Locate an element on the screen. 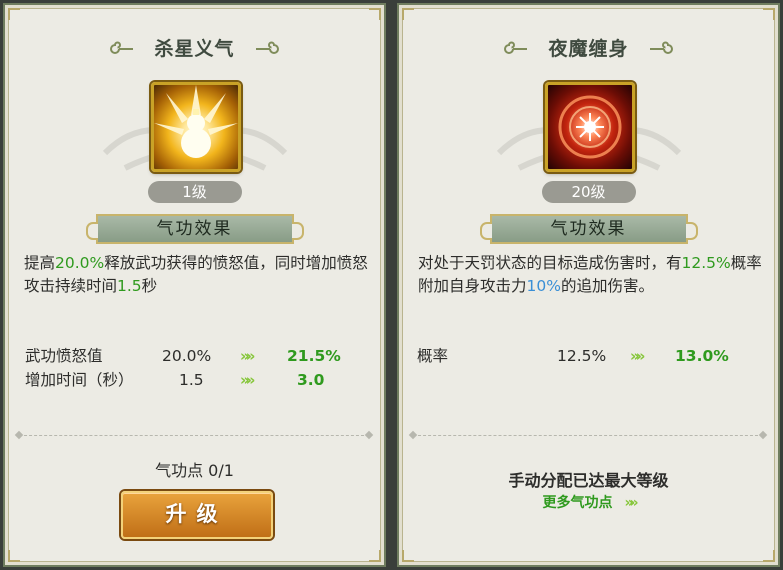 The width and height of the screenshot is (783, 570). stat-name: 概率 is located at coordinates (433, 356).